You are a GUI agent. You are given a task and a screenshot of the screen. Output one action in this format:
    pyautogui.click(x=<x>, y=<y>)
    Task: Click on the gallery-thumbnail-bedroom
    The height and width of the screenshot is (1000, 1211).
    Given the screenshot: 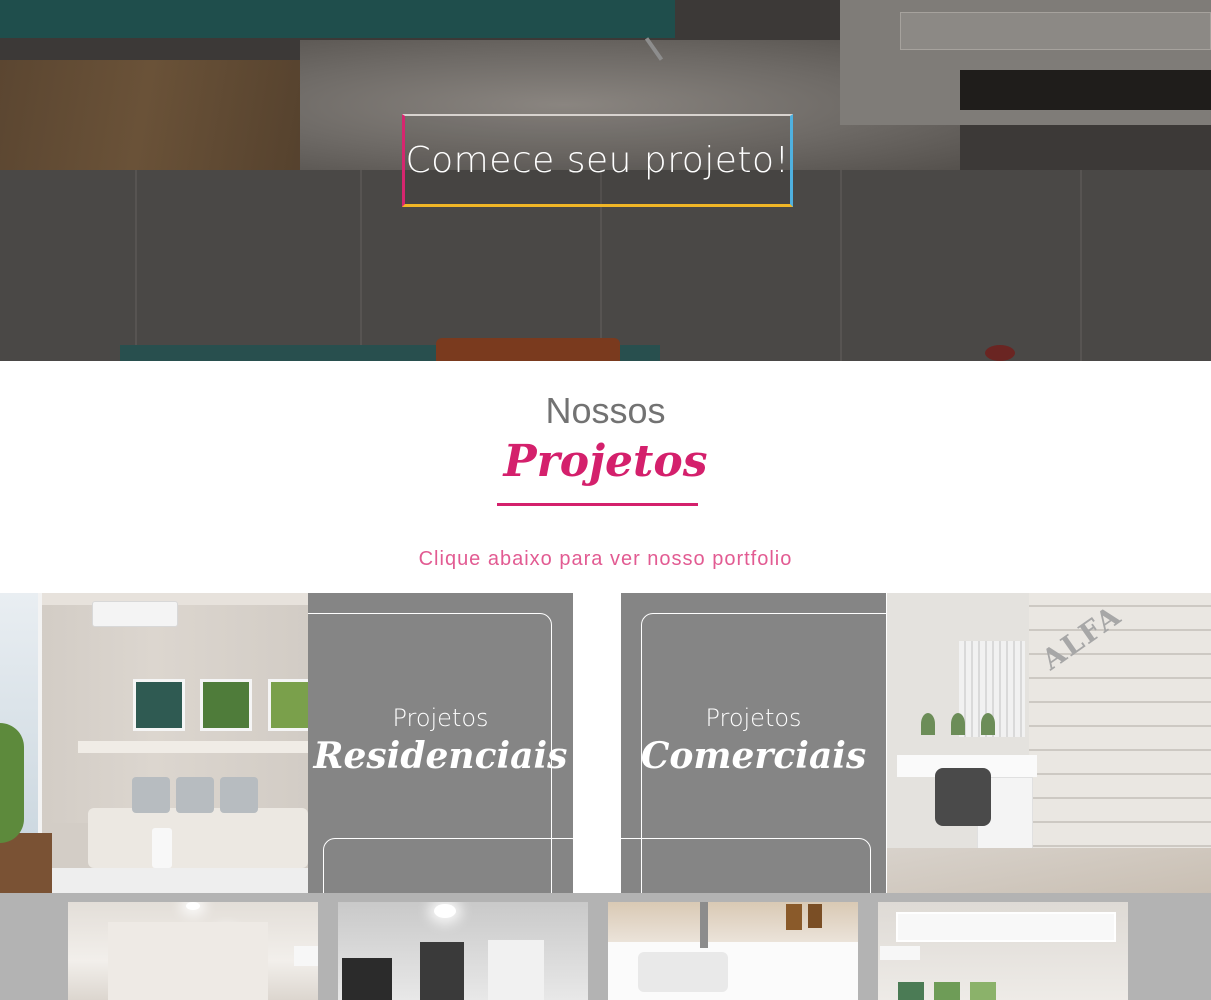 What is the action you would take?
    pyautogui.click(x=193, y=951)
    